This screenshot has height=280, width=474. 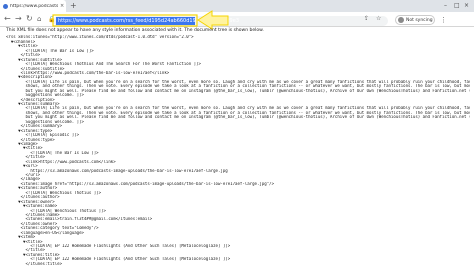 I want to click on browser-tab: https://www.podcasts.com/rss_... ×, so click(x=33, y=6).